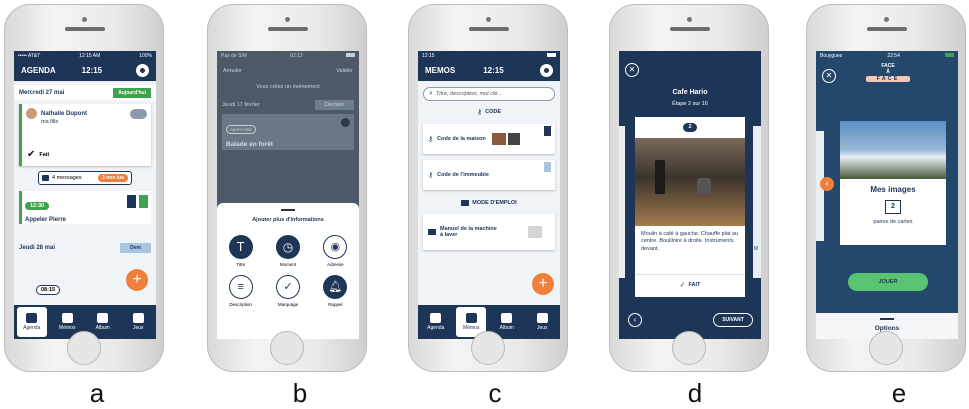 The image size is (969, 409). I want to click on date-label: Jeudi 17 février, so click(241, 105).